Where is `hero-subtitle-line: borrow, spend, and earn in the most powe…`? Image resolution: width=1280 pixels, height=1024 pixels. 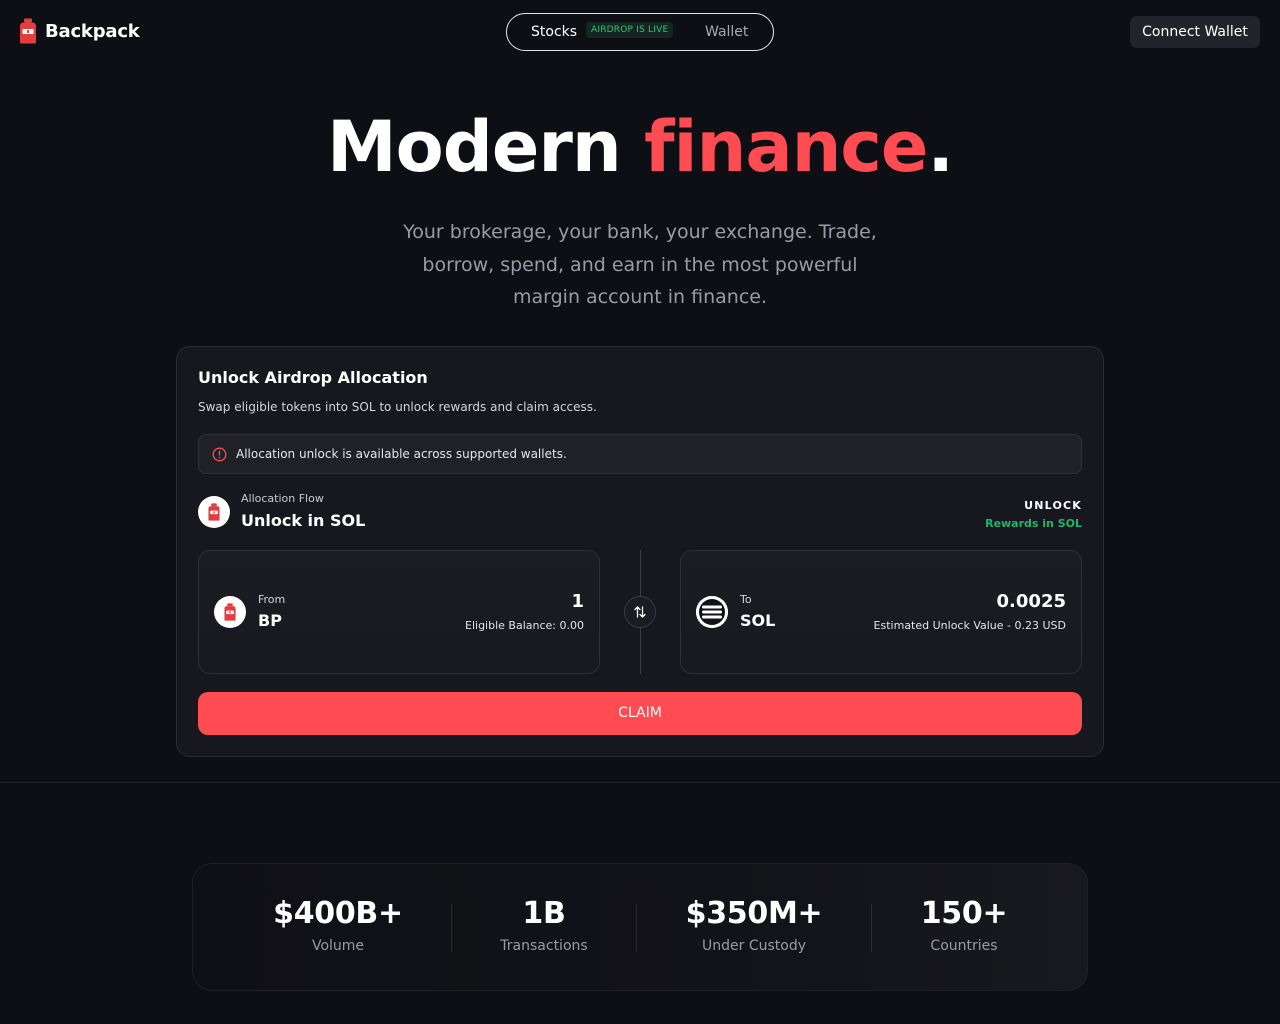 hero-subtitle-line: borrow, spend, and earn in the most powe… is located at coordinates (640, 264).